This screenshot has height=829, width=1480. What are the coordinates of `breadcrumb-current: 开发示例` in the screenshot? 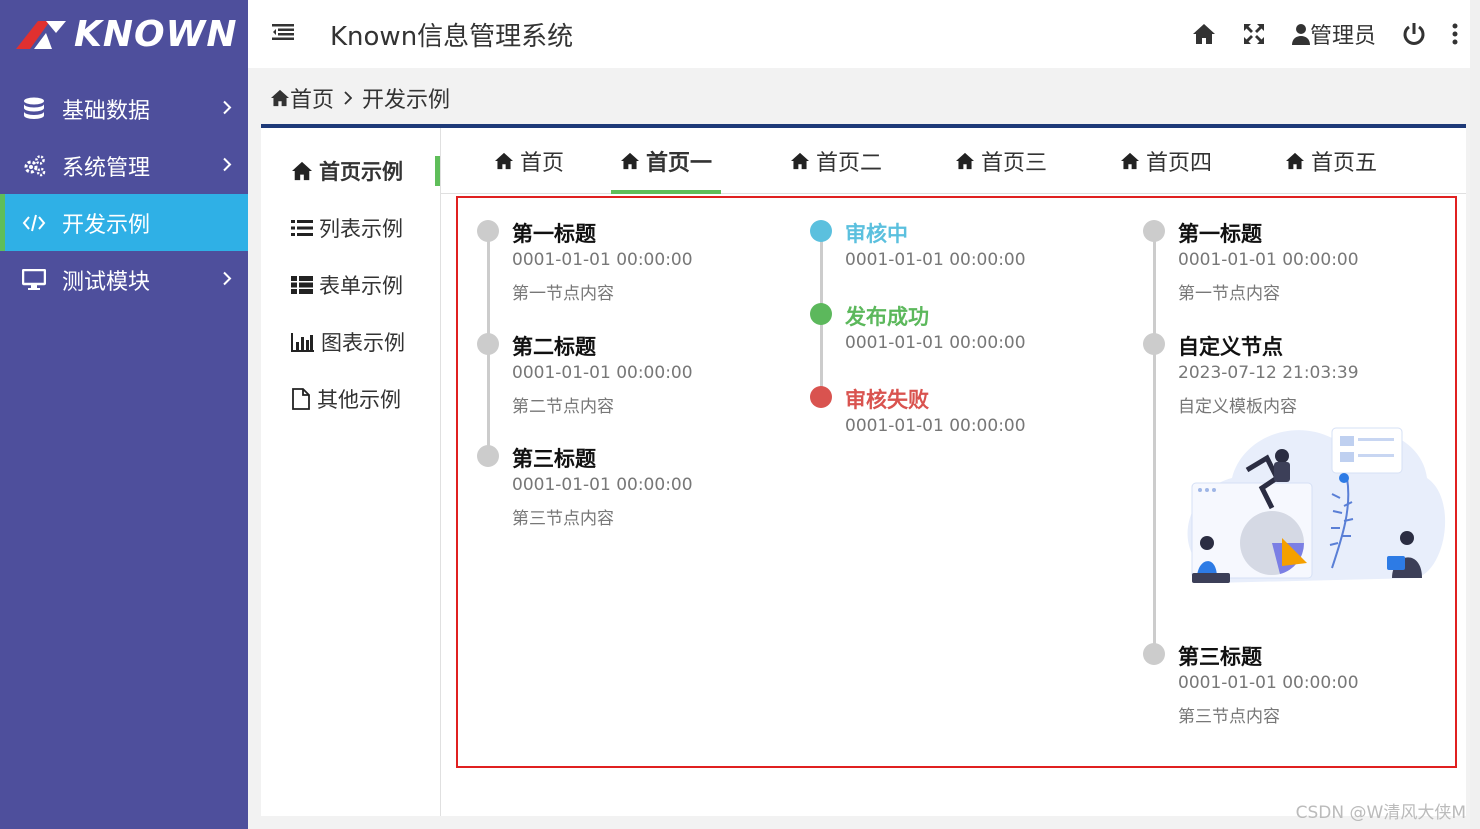 It's located at (406, 100).